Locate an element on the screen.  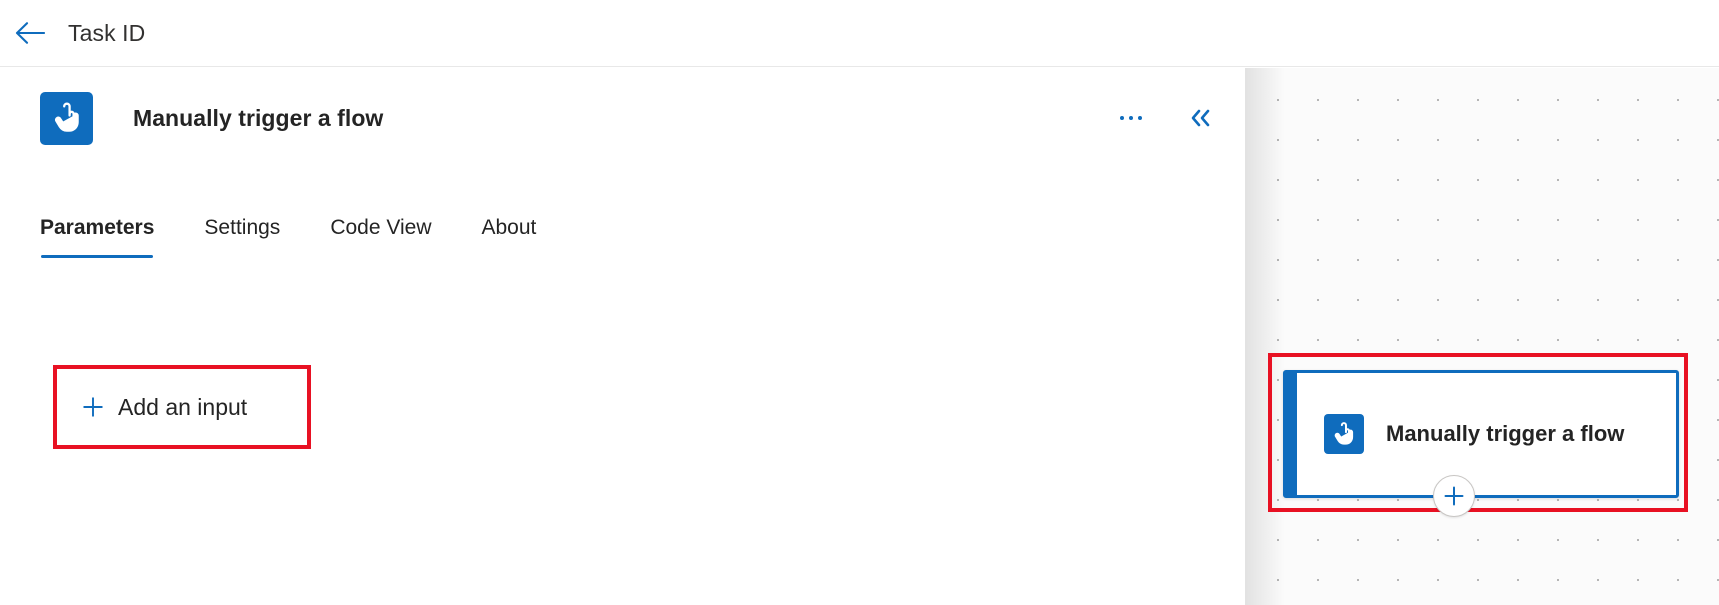
chevron-double-left-icon is located at coordinates (1200, 118).